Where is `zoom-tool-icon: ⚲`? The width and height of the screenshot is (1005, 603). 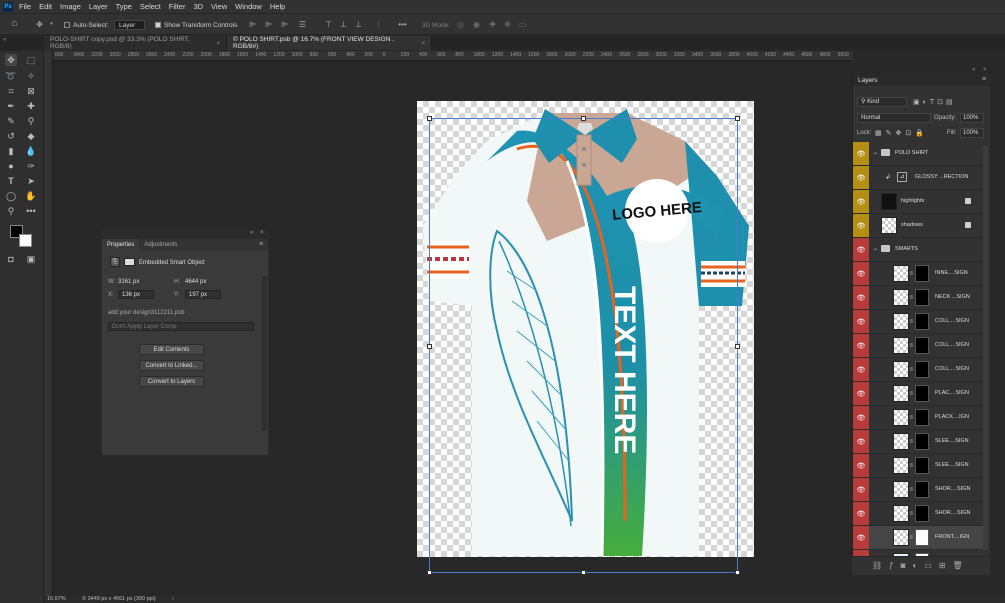
zoom-tool-icon: ⚲ is located at coordinates (11, 211).